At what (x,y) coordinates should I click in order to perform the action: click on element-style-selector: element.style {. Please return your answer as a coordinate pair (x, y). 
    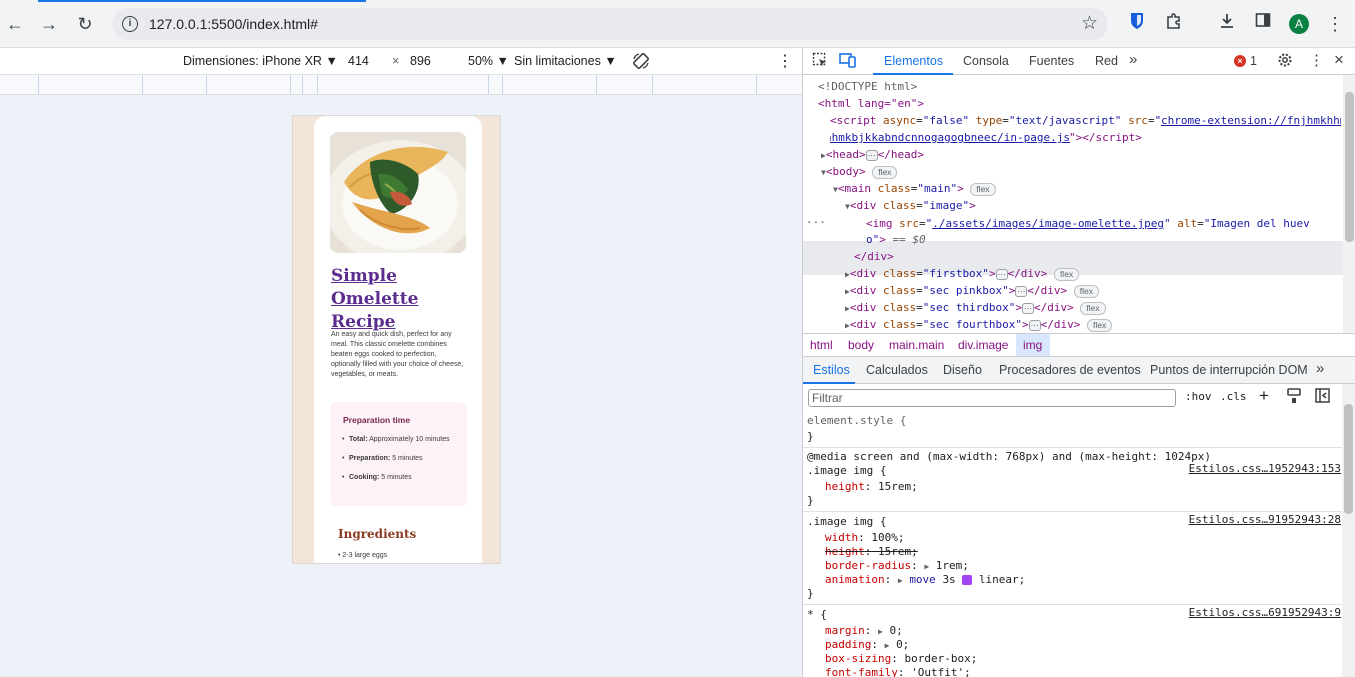
    Looking at the image, I should click on (856, 420).